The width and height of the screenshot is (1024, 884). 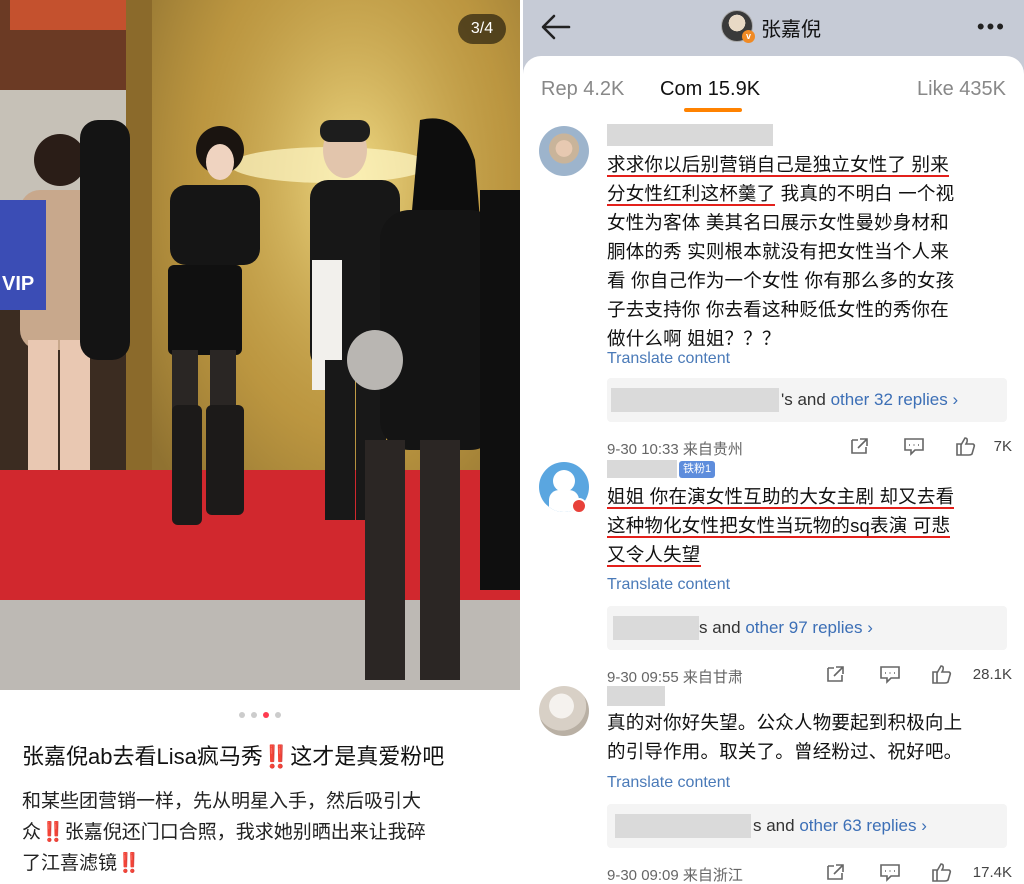 I want to click on comment-date-location: 9-30 09:09 来自浙江, so click(x=675, y=875).